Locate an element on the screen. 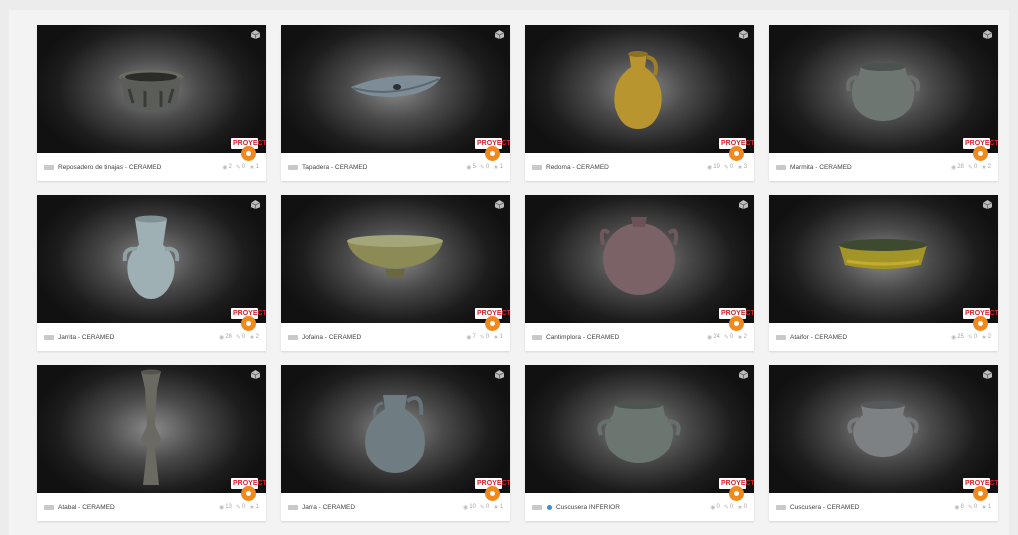 The image size is (1018, 535). model-title: Jarra - CERAMED is located at coordinates (328, 507).